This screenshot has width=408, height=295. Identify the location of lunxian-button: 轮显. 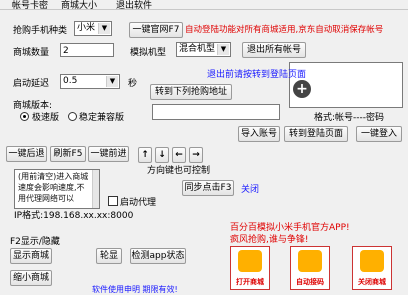
(109, 256).